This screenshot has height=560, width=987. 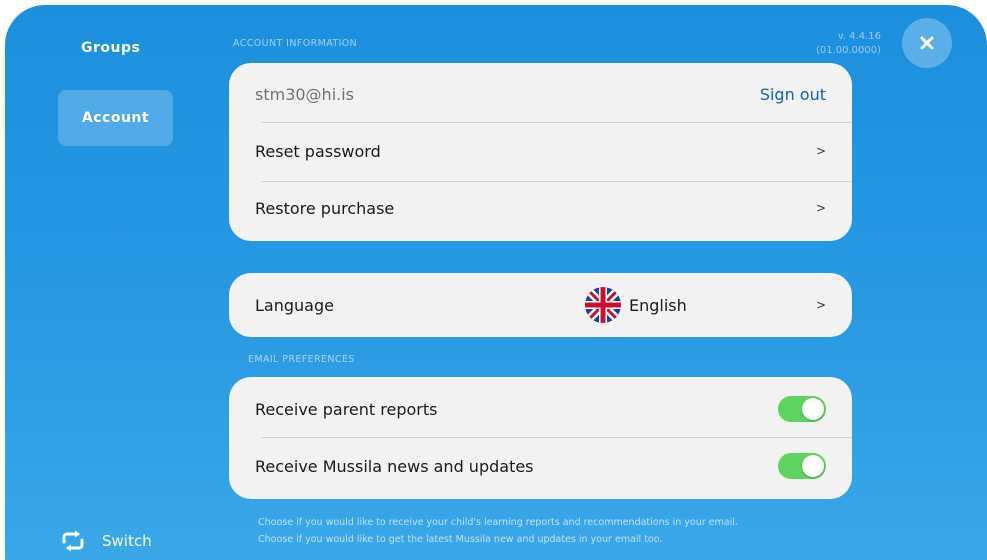 I want to click on section-title-account: ACCOUNT INFORMATION, so click(x=295, y=43).